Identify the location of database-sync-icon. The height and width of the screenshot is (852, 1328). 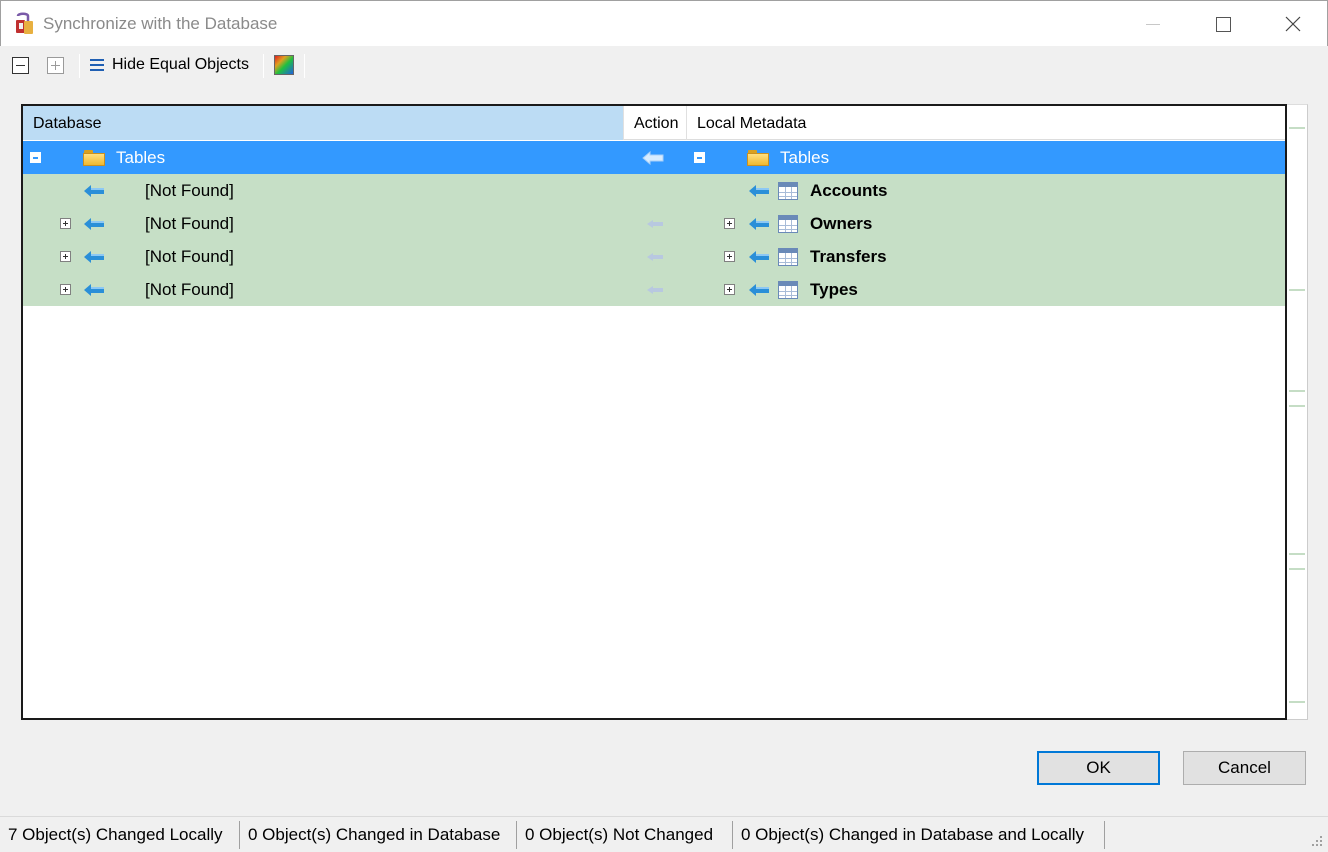
(25, 24).